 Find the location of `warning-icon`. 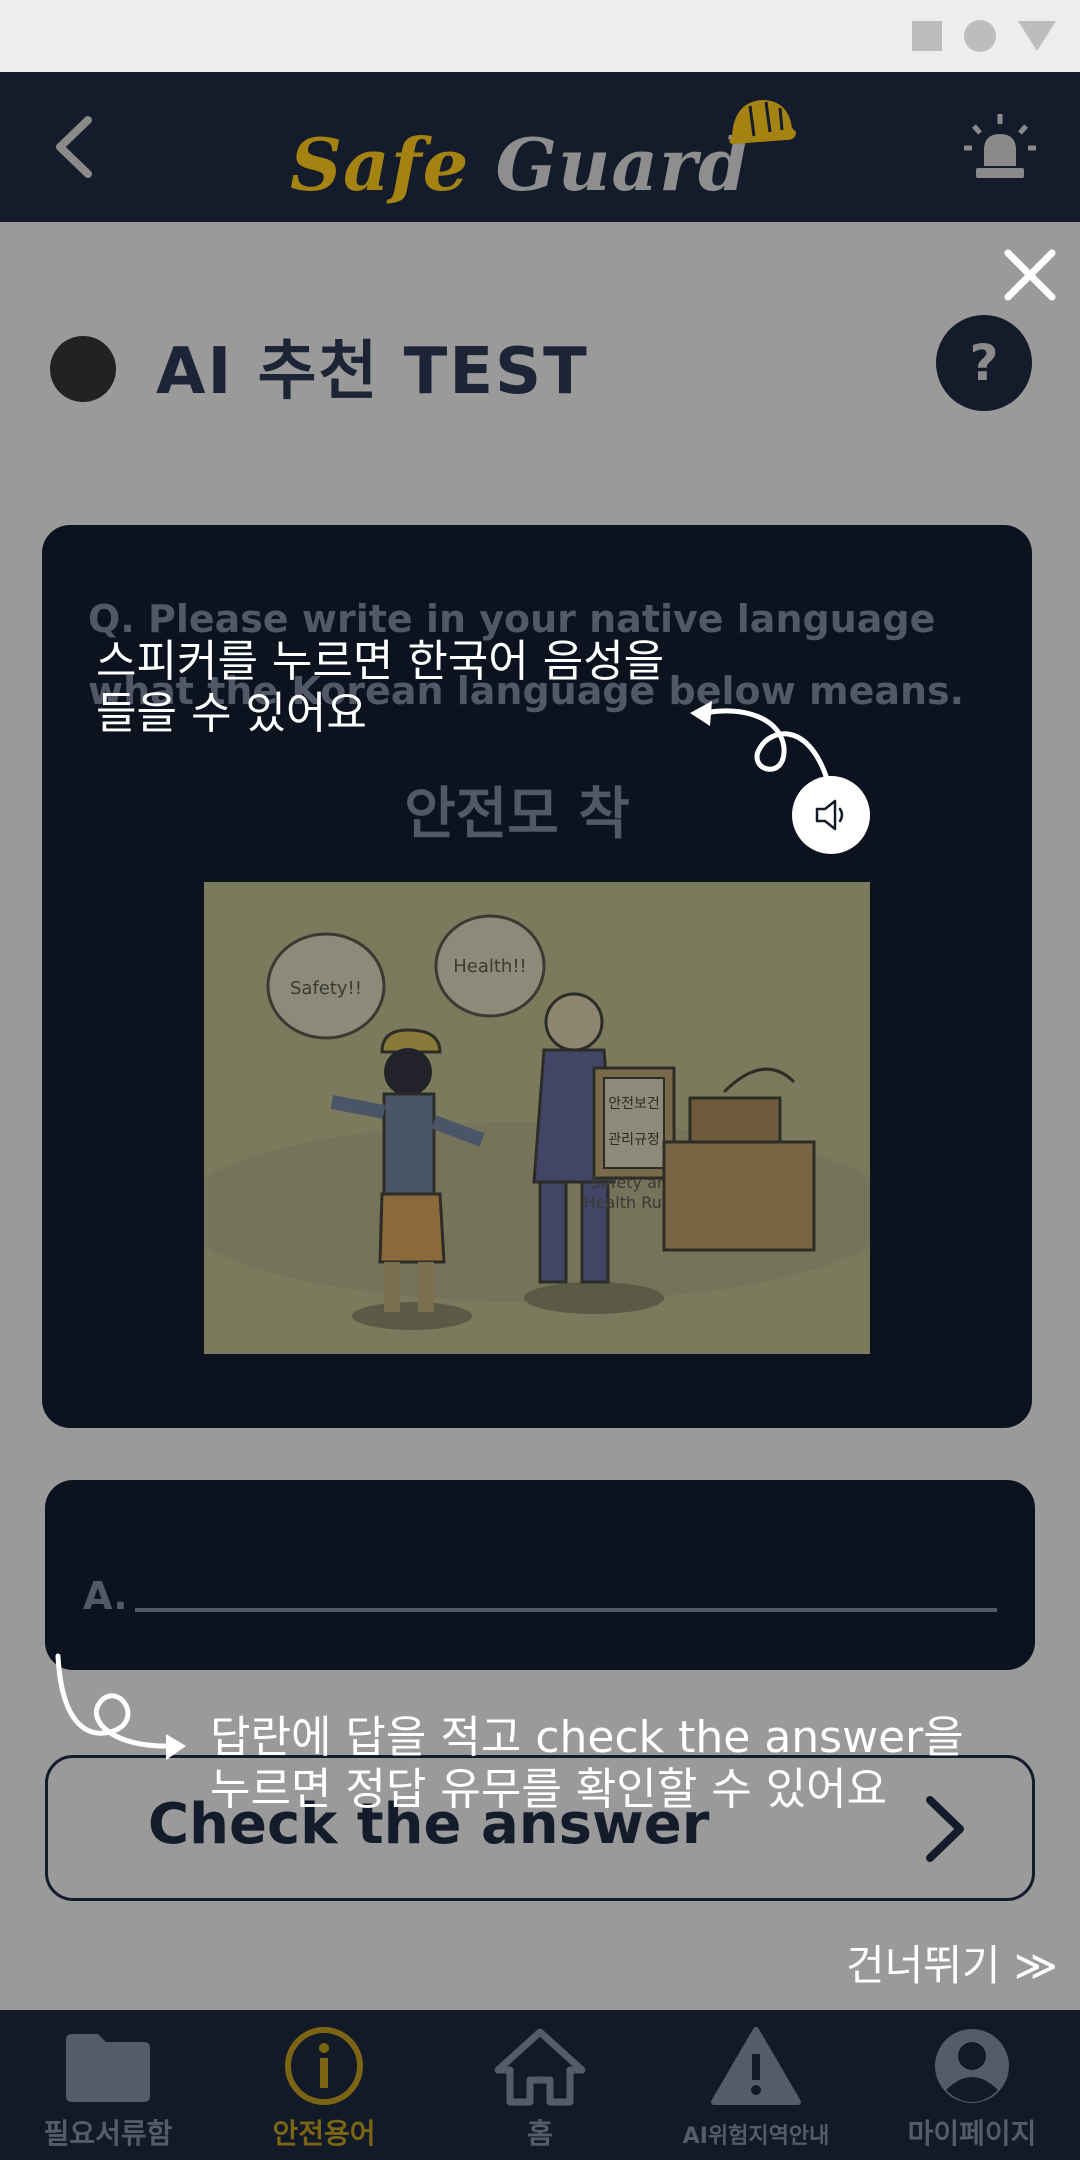

warning-icon is located at coordinates (756, 2066).